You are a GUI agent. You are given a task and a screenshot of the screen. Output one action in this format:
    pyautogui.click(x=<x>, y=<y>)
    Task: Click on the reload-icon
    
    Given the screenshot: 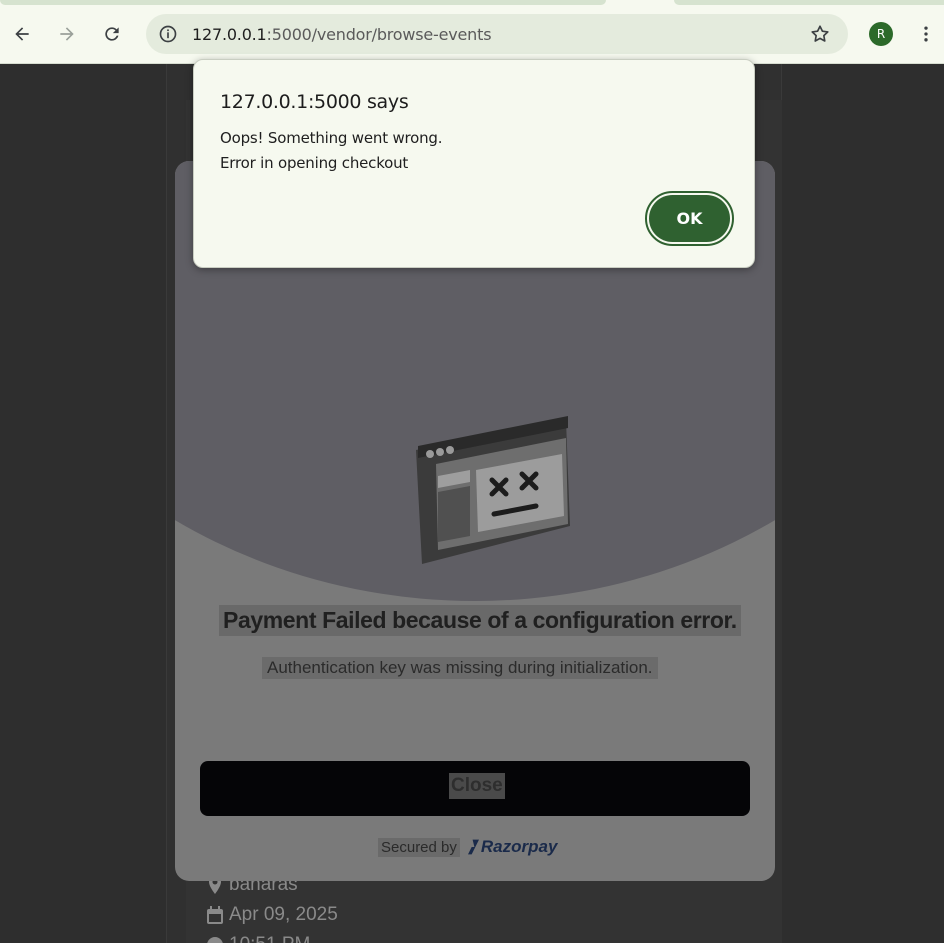 What is the action you would take?
    pyautogui.click(x=112, y=34)
    